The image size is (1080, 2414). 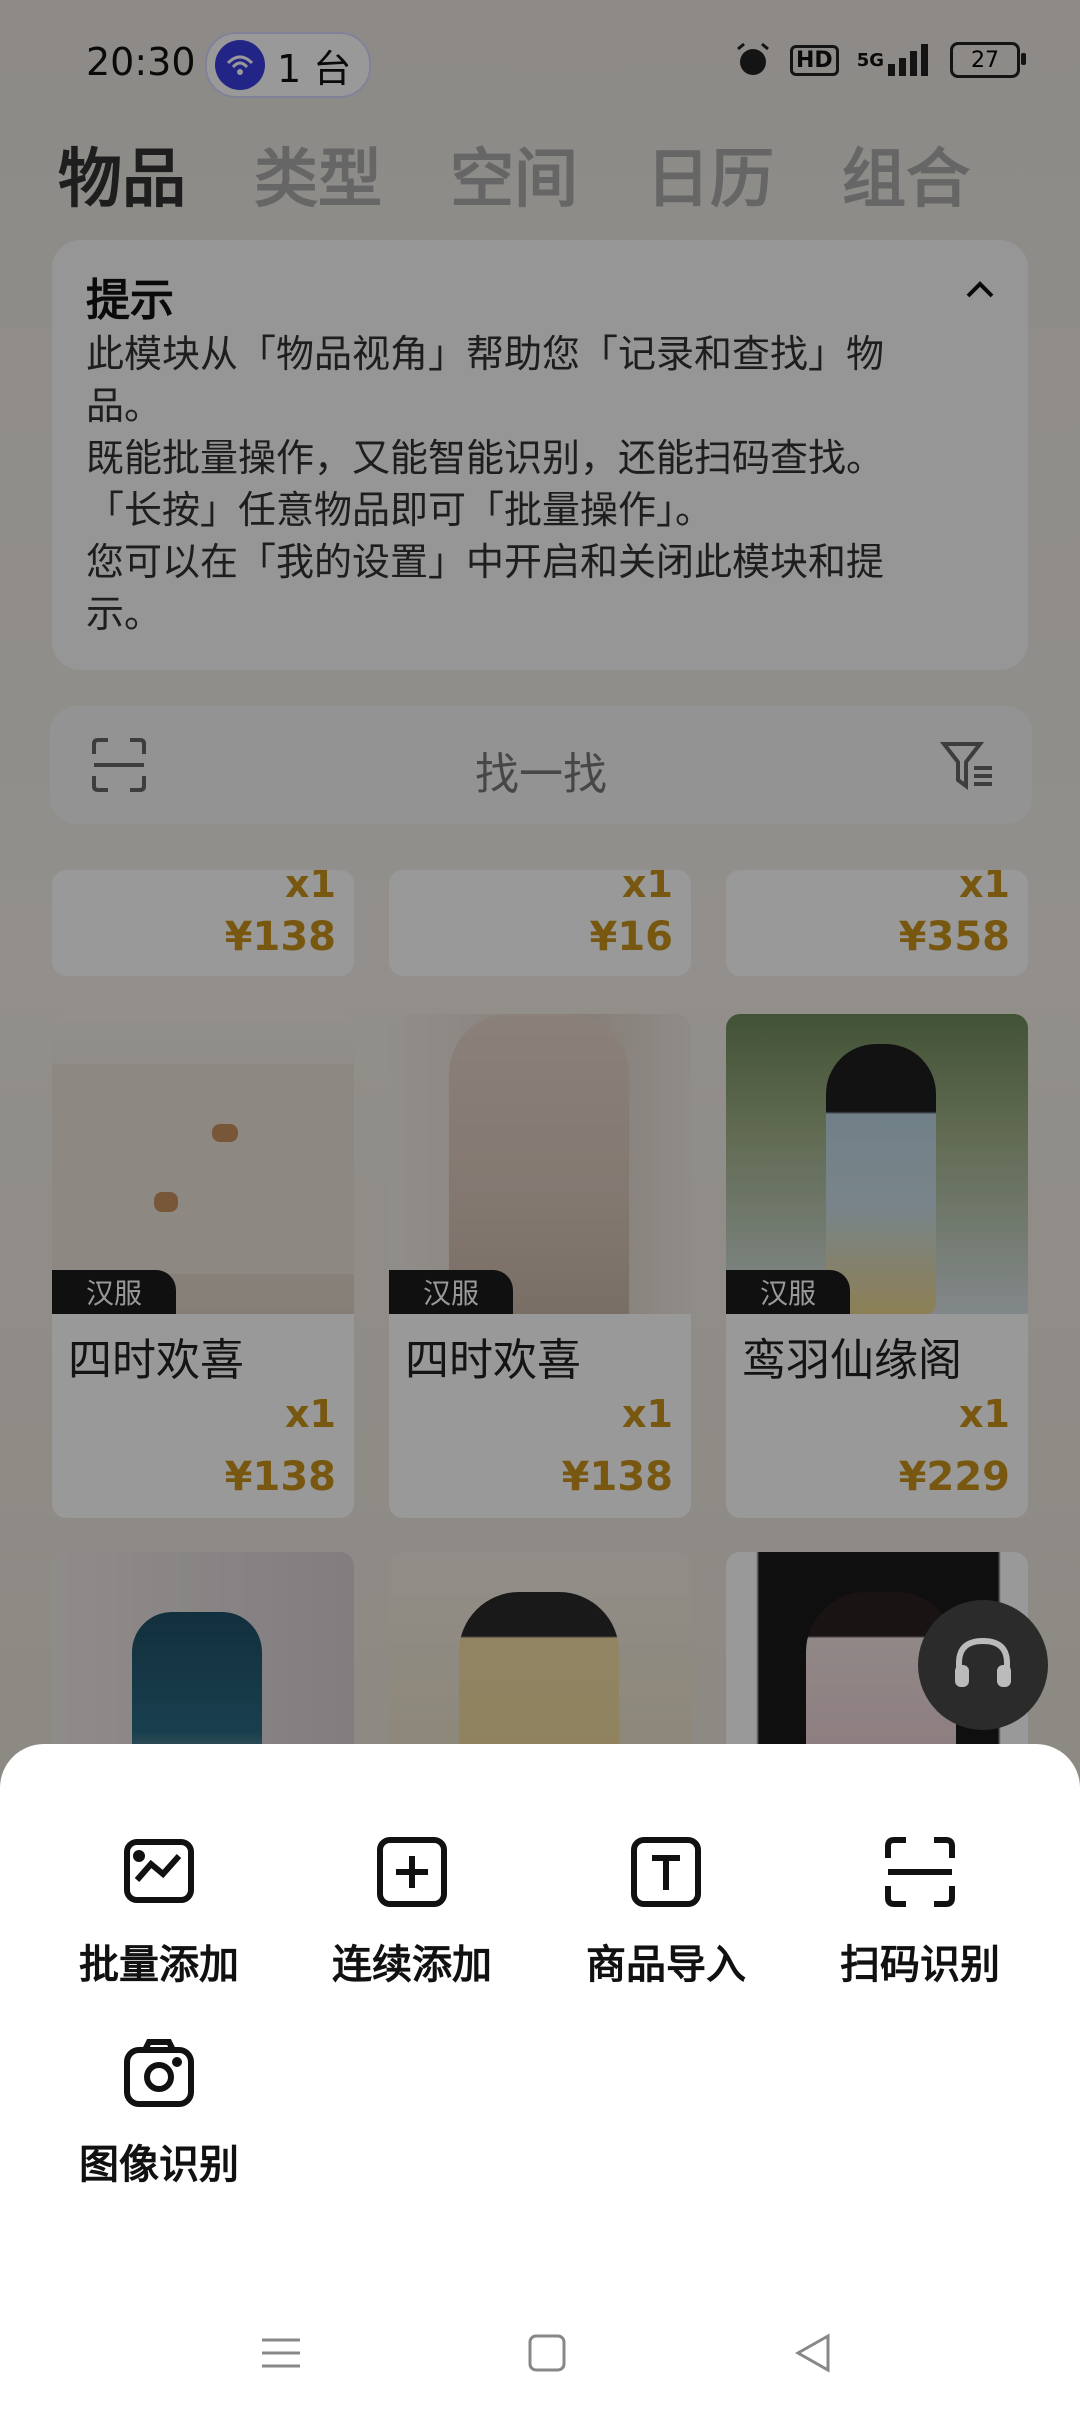 What do you see at coordinates (159, 1965) in the screenshot?
I see `batch-add-label: 批量添加` at bounding box center [159, 1965].